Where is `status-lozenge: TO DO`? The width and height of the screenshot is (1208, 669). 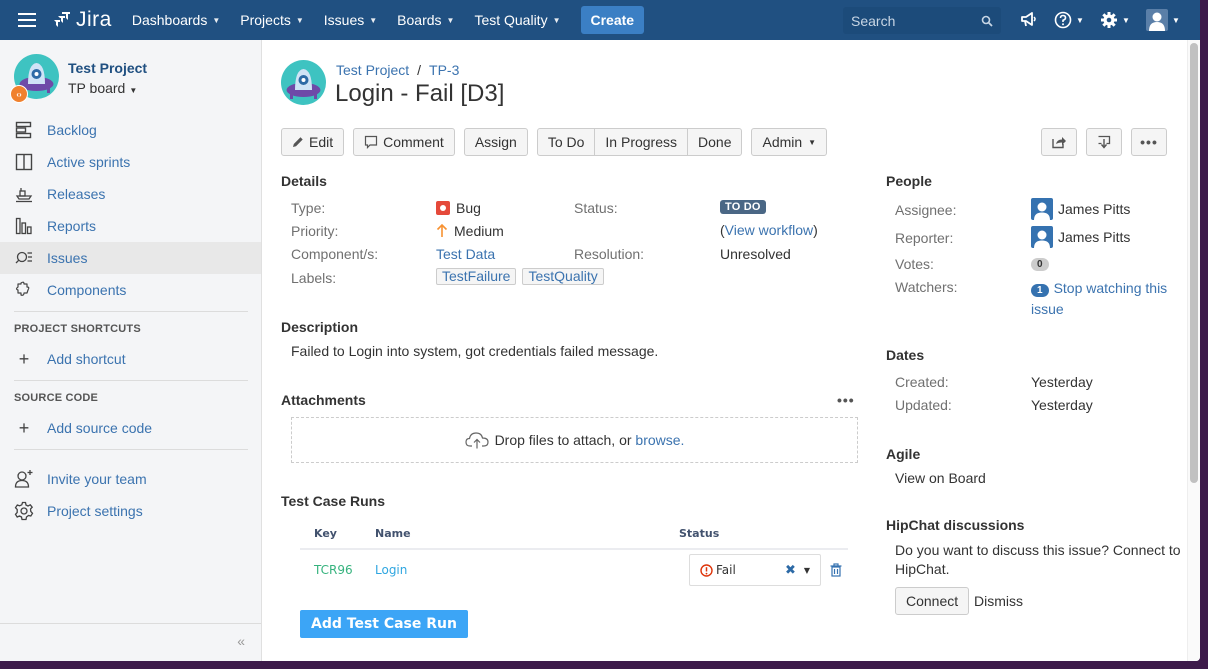 status-lozenge: TO DO is located at coordinates (743, 207).